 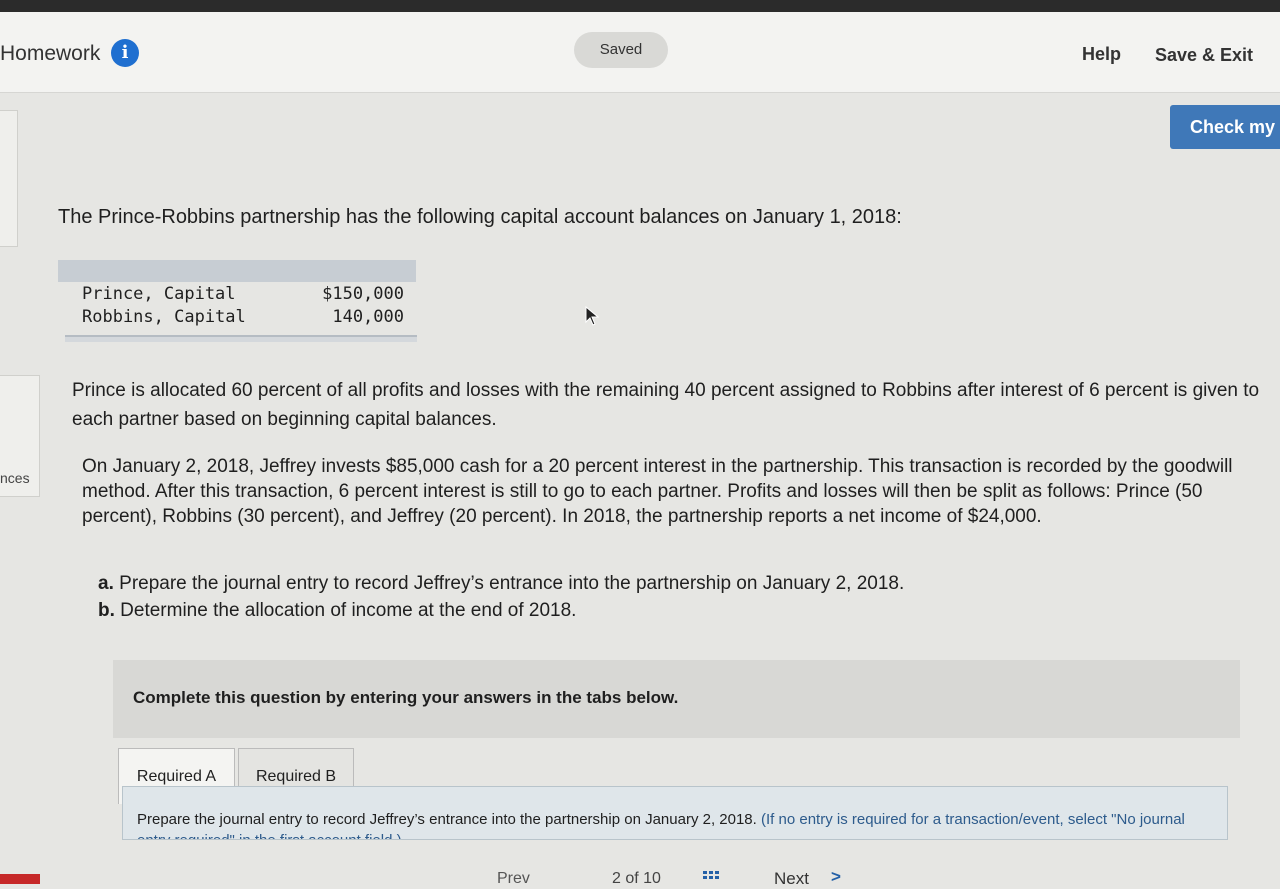 I want to click on help-link: Help, so click(x=1101, y=54).